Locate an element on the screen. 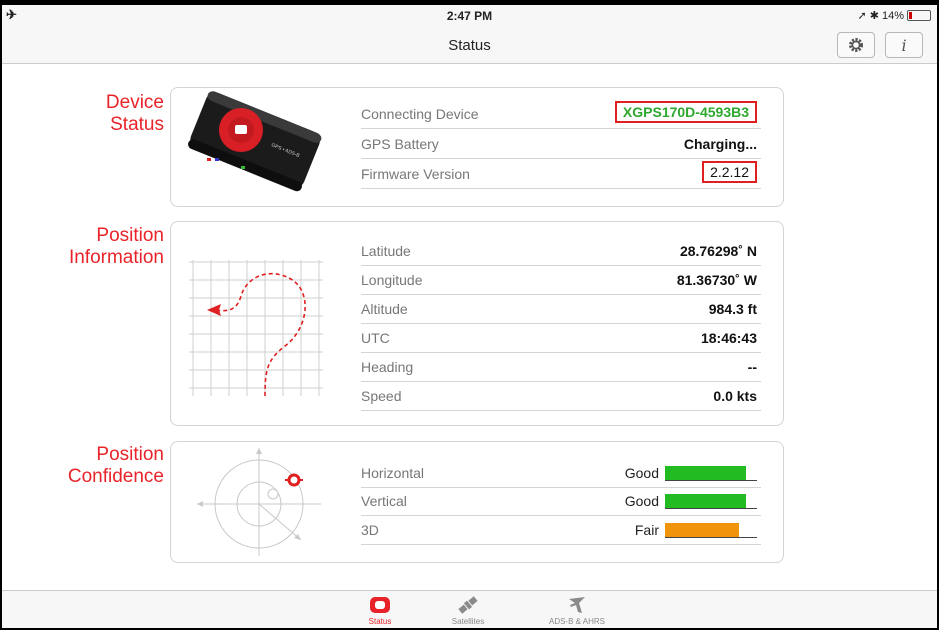  speed-label: Speed is located at coordinates (381, 396).